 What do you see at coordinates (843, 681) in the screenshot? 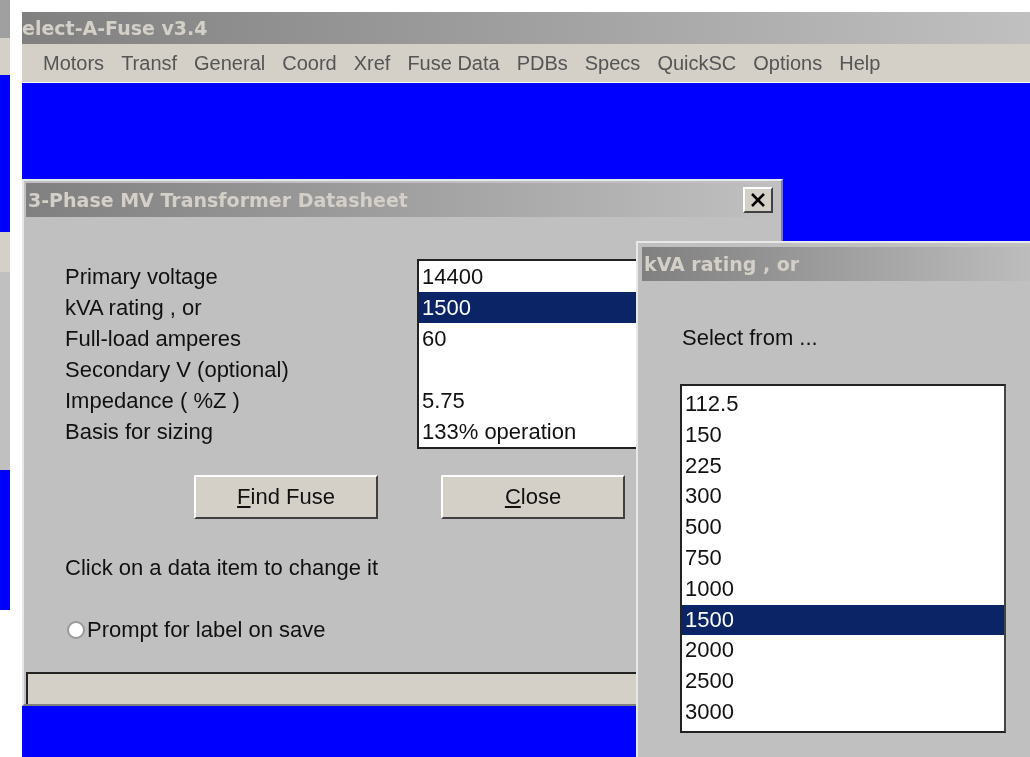
I see `option-item: 2500` at bounding box center [843, 681].